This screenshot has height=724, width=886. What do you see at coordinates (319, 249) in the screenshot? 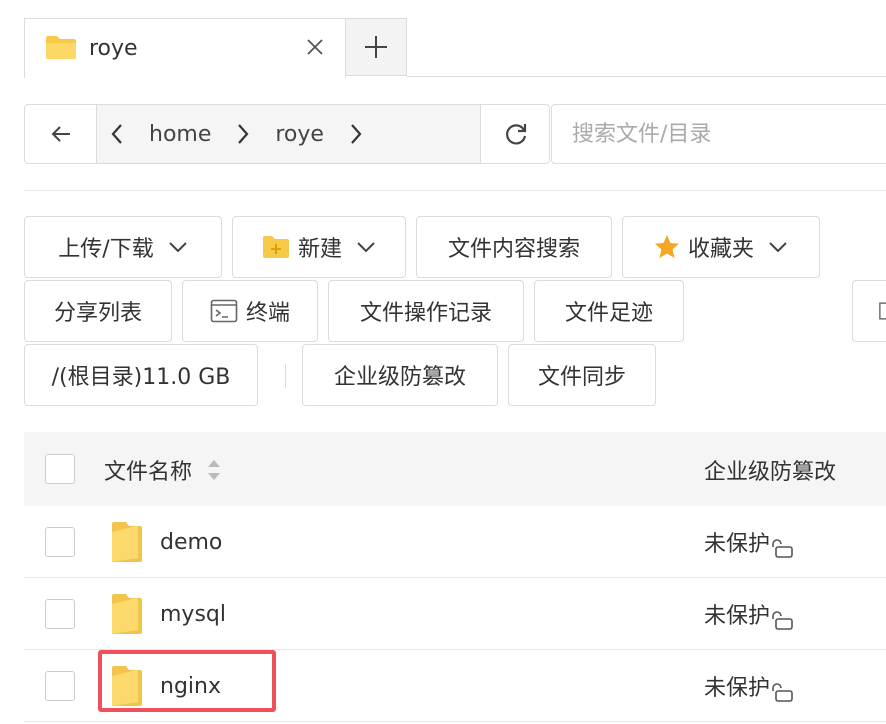
I see `button-label: 新建` at bounding box center [319, 249].